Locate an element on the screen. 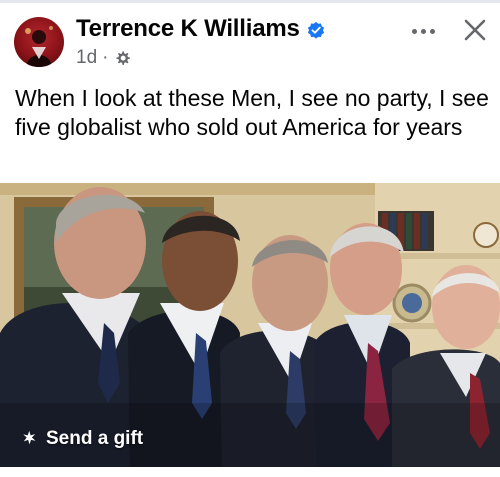 The height and width of the screenshot is (477, 500). gift-sparkle-icon is located at coordinates (29, 437).